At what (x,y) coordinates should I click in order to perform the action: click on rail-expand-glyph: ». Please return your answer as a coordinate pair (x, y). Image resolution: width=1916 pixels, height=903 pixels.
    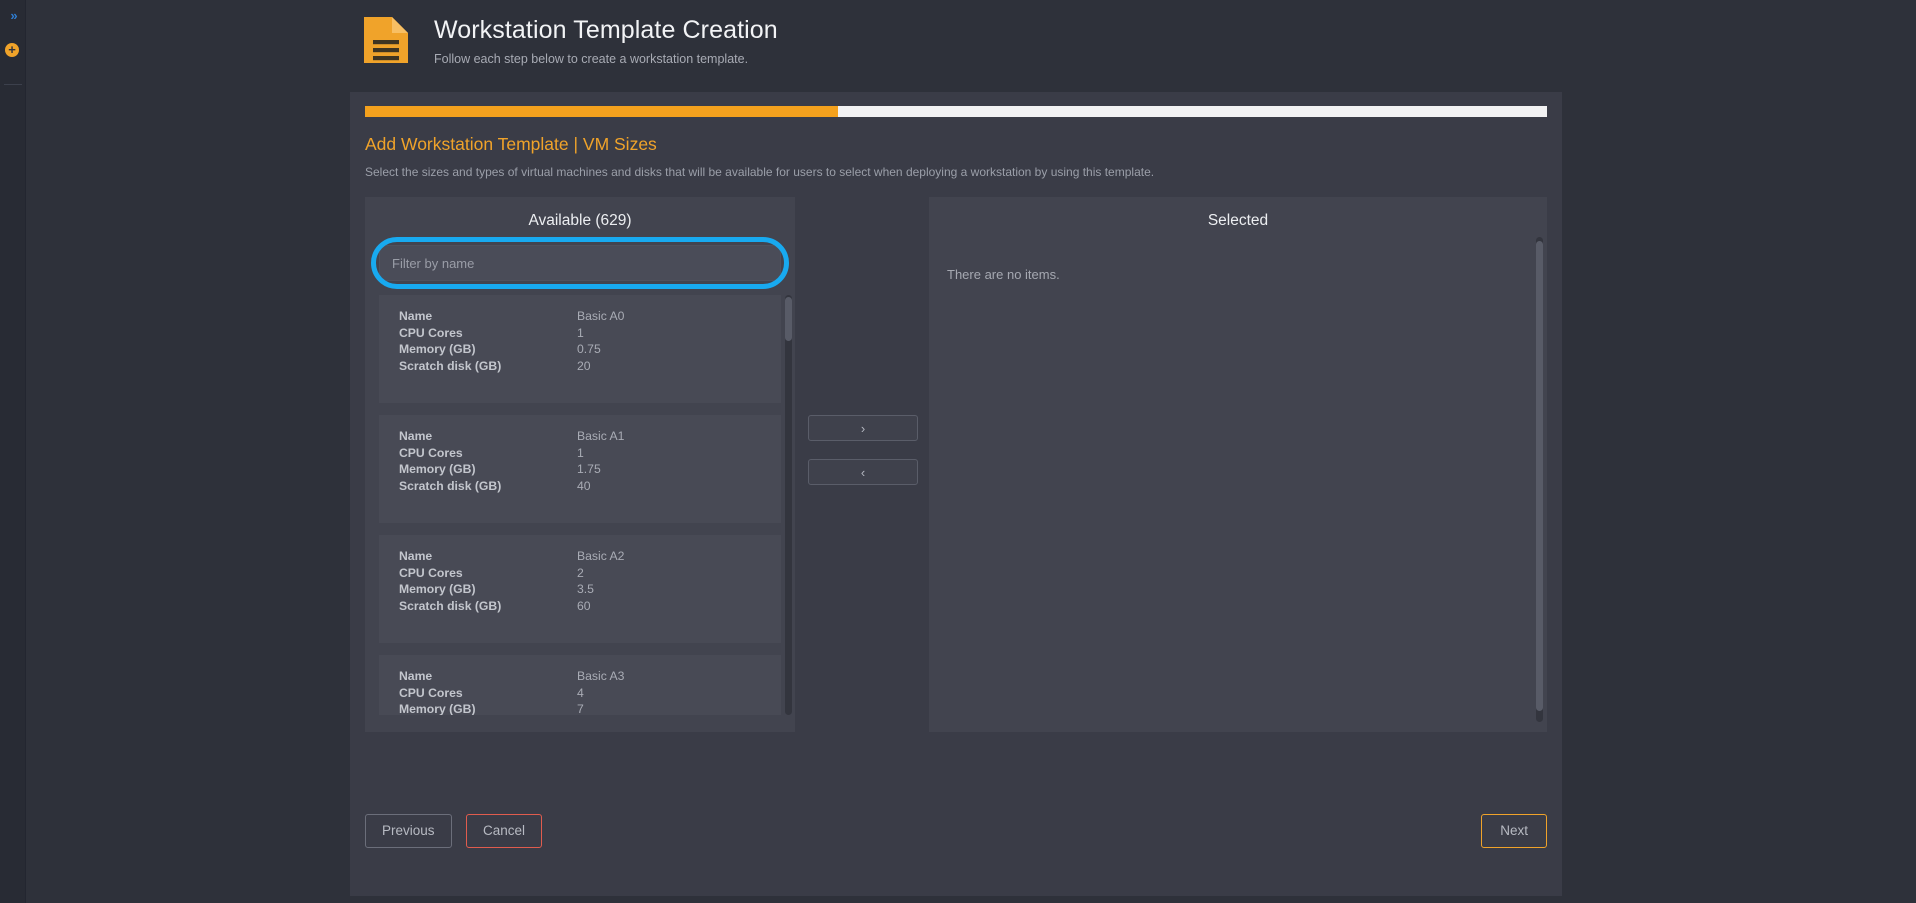
    Looking at the image, I should click on (13, 15).